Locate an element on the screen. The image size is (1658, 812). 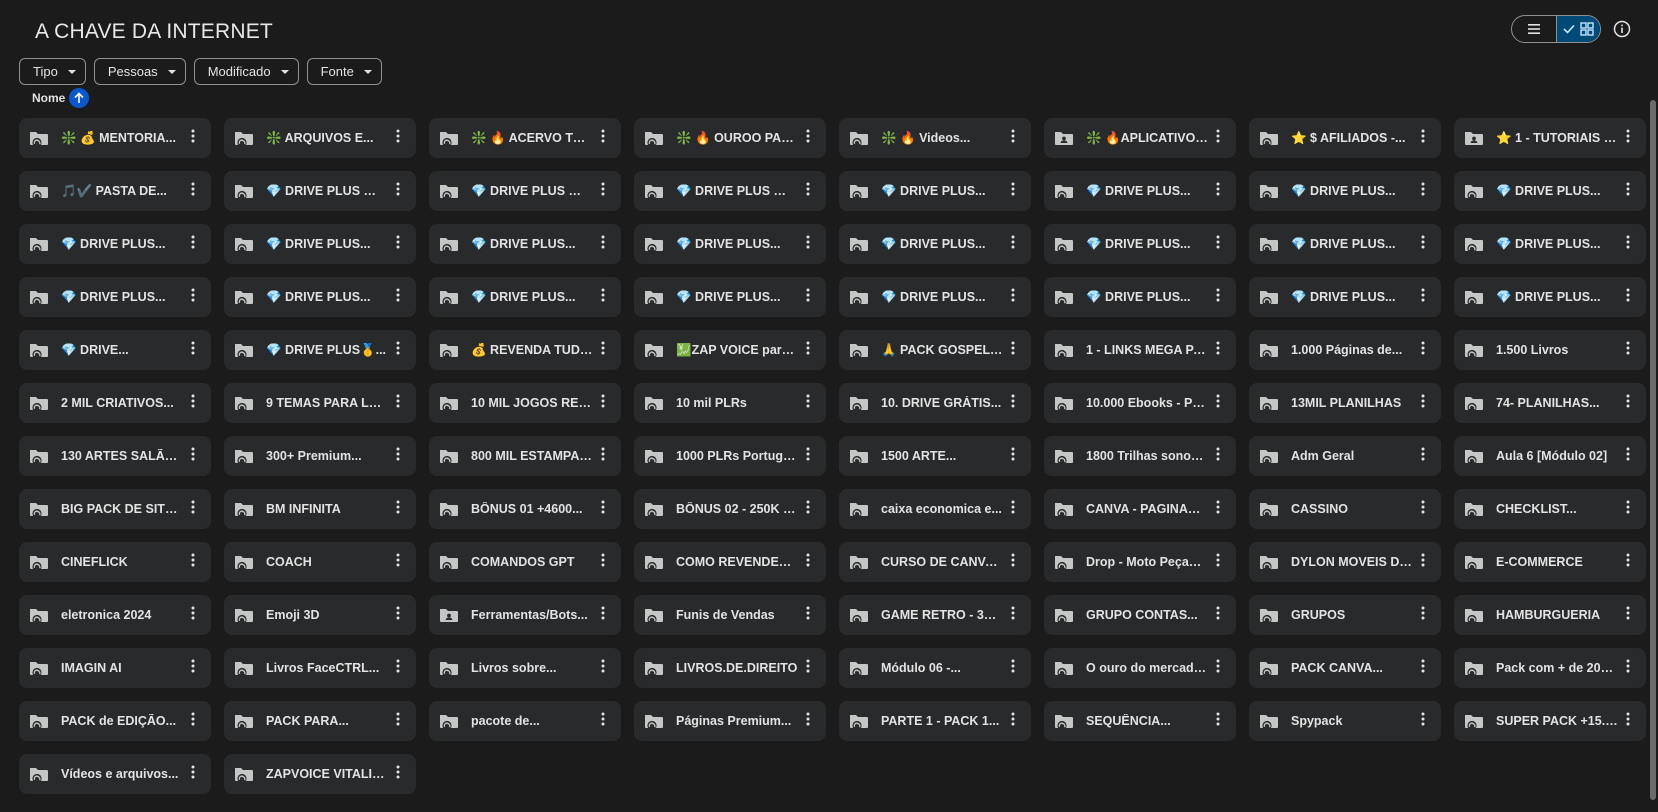
folder-card: 1.500 Livros is located at coordinates (1550, 350).